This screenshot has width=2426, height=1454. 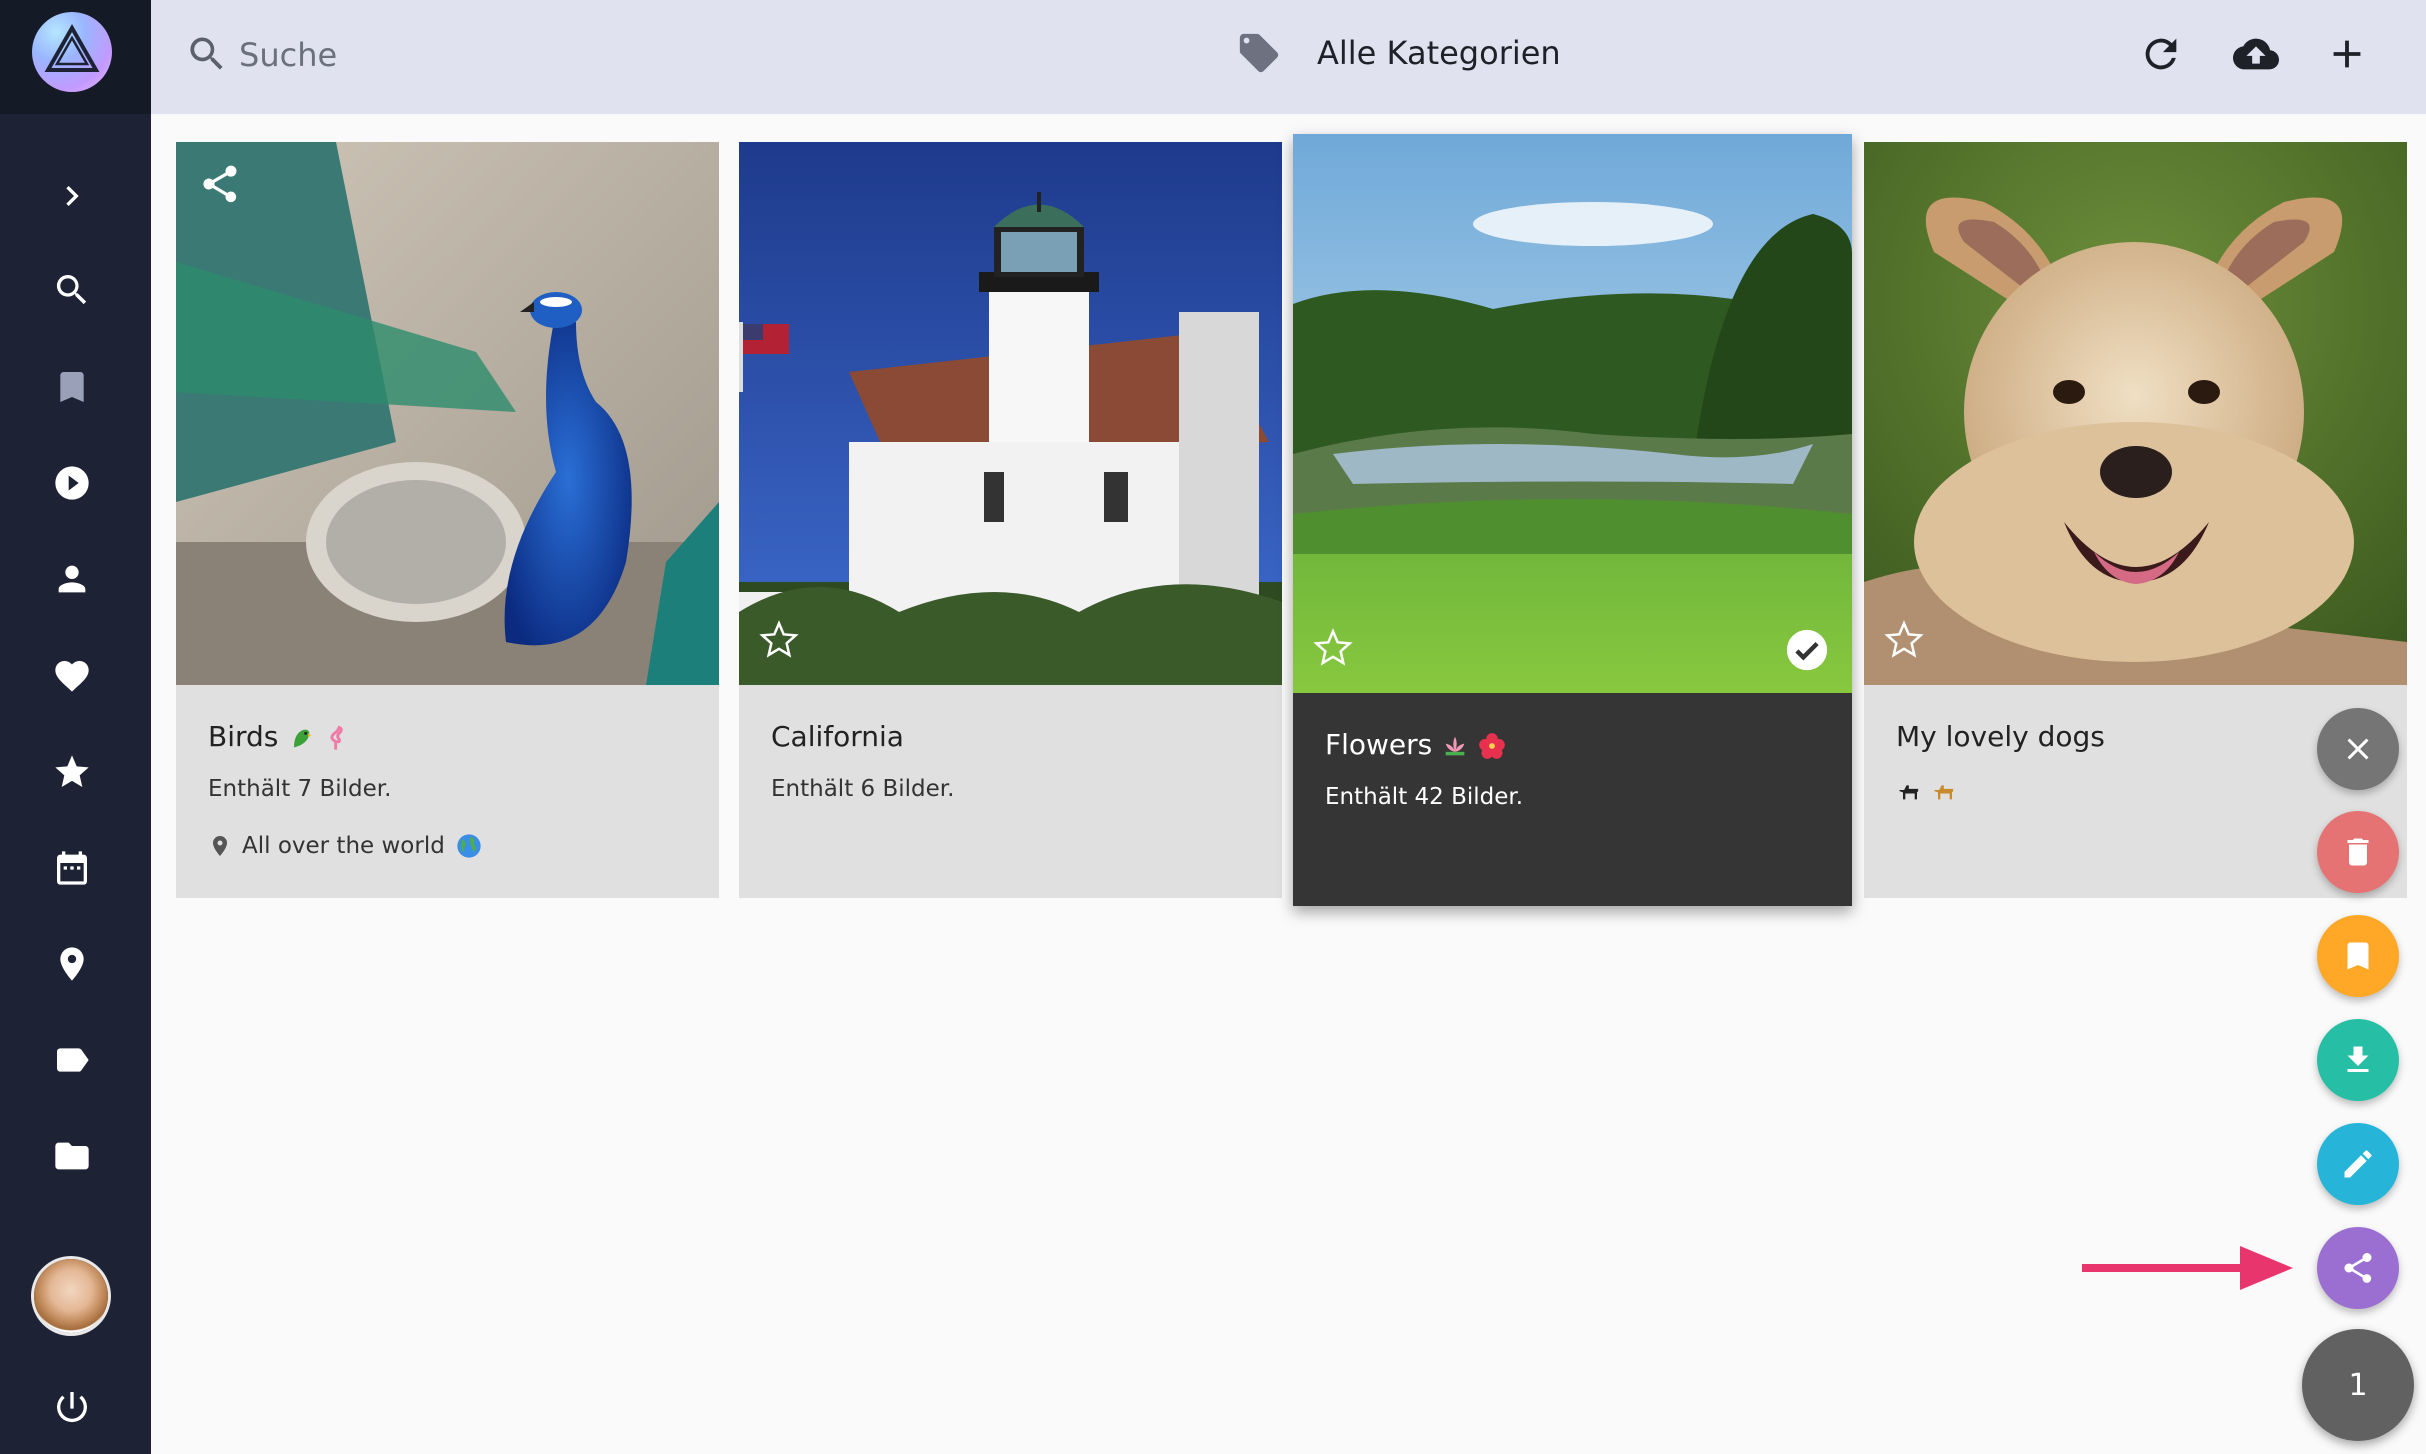 I want to click on sidebar-item-videos, so click(x=72, y=483).